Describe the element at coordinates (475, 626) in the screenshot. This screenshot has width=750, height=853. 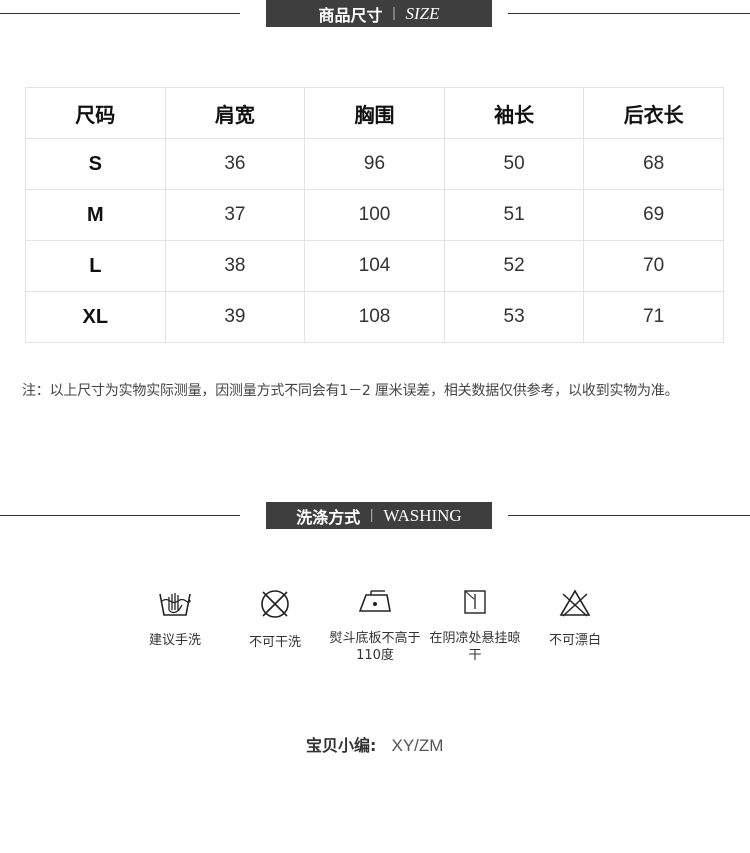
I see `wash-item-shade-dry: 在阴凉处悬挂晾干` at that location.